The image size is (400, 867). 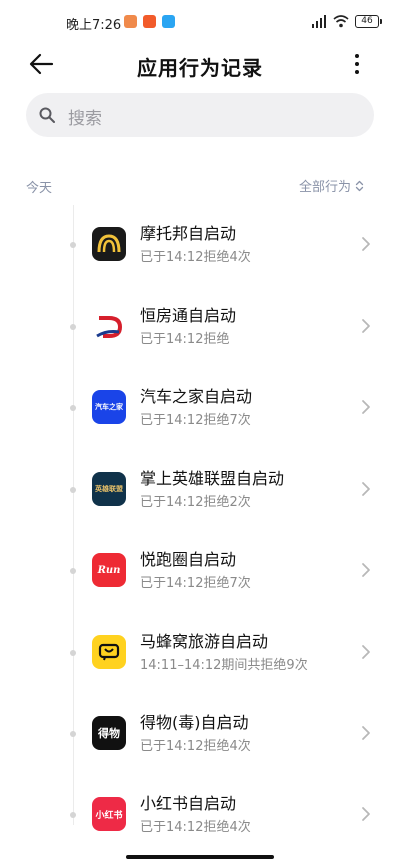 I want to click on autohome-app-icon: 汽车之家, so click(x=109, y=407).